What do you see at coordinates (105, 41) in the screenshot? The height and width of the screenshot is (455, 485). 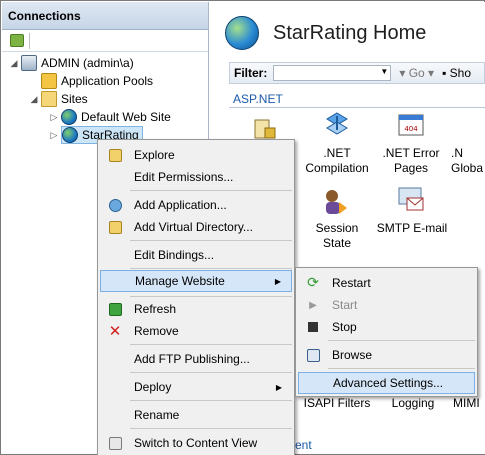 I see `connections-toolbar` at bounding box center [105, 41].